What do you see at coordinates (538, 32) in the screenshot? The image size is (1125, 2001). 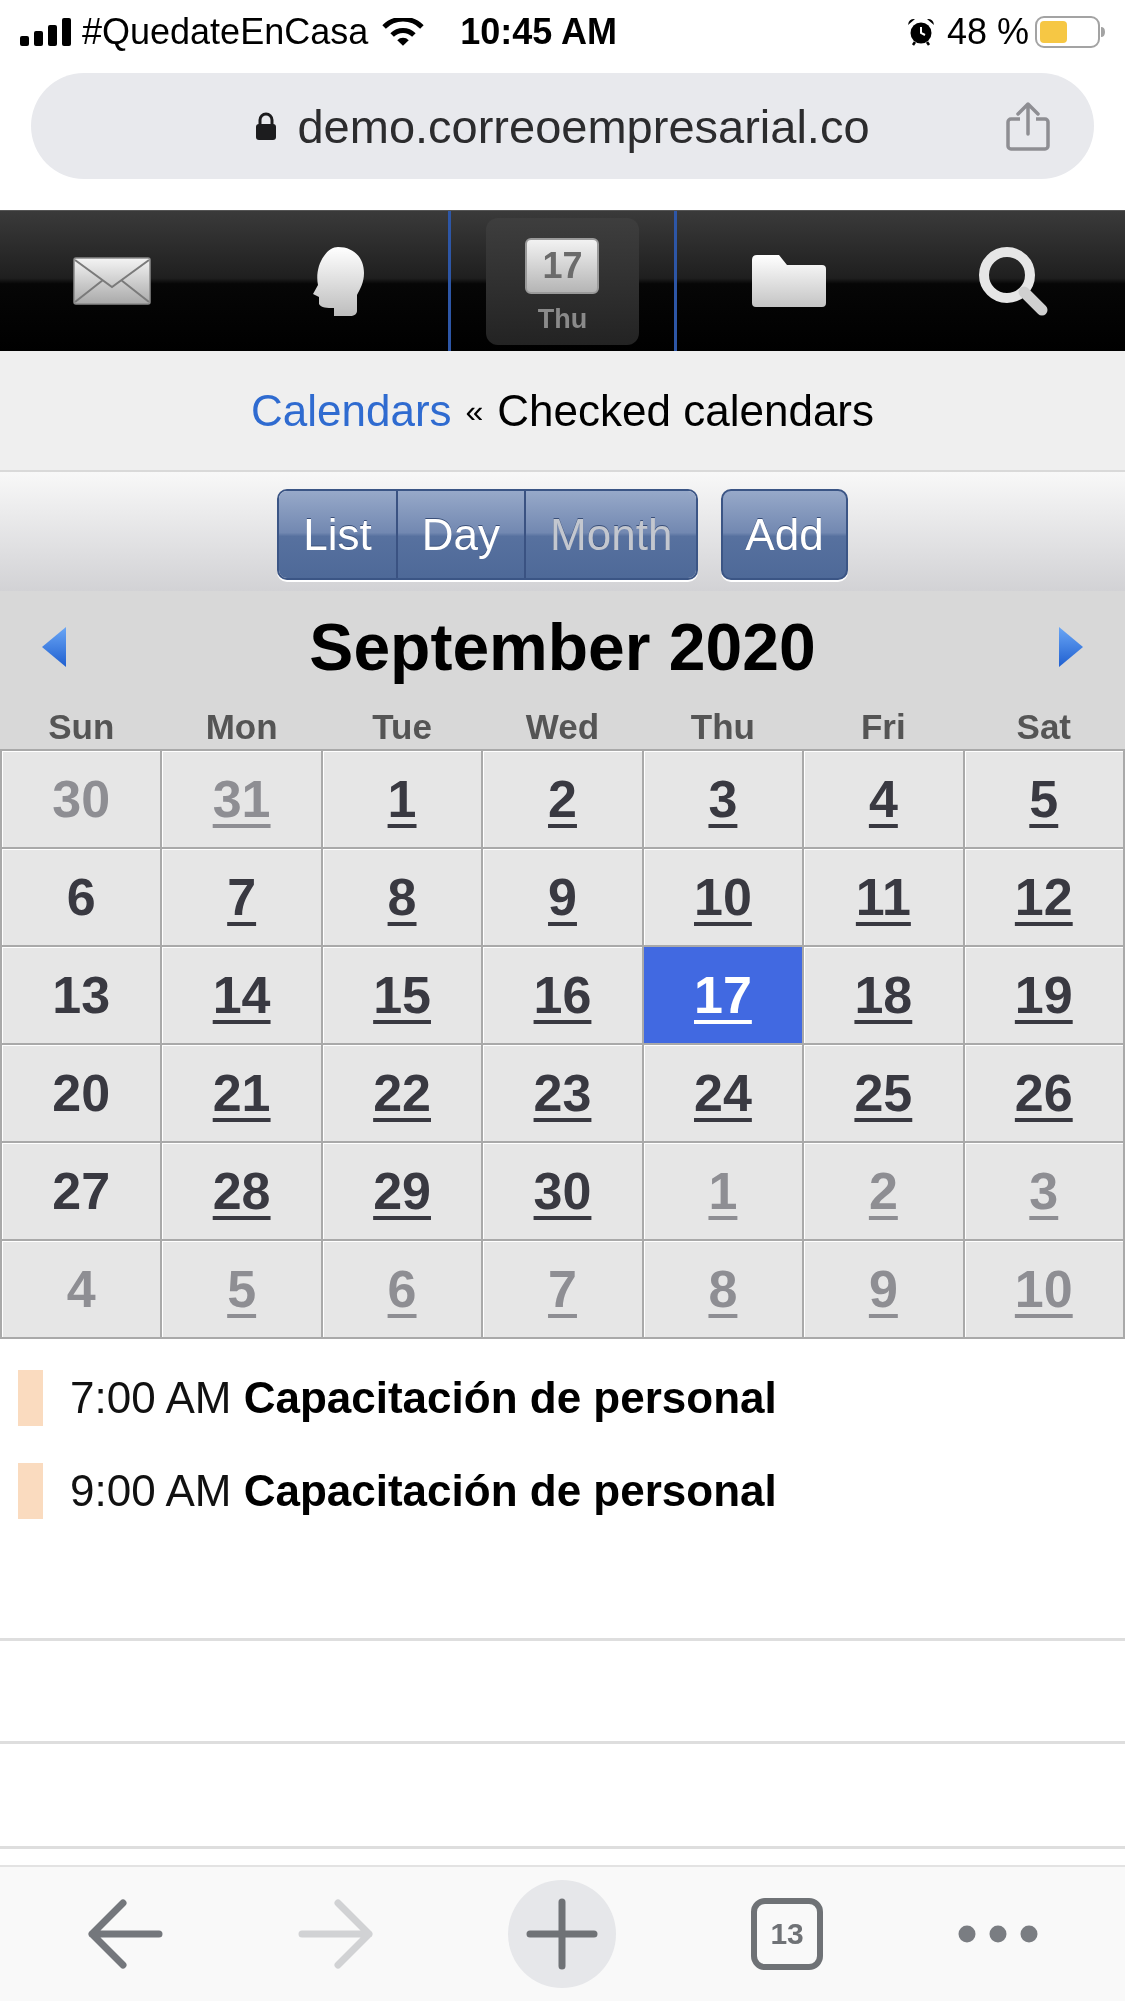 I see `clock-time: 10:45 AM` at bounding box center [538, 32].